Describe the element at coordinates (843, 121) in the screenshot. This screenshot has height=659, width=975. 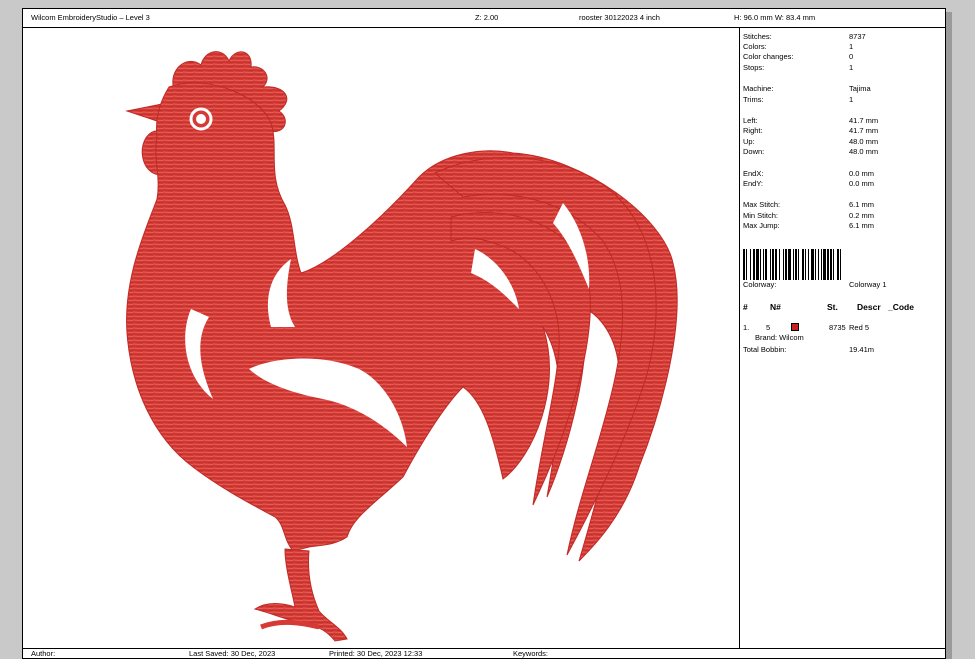
I see `stat-row: Left: 41.7 mm` at that location.